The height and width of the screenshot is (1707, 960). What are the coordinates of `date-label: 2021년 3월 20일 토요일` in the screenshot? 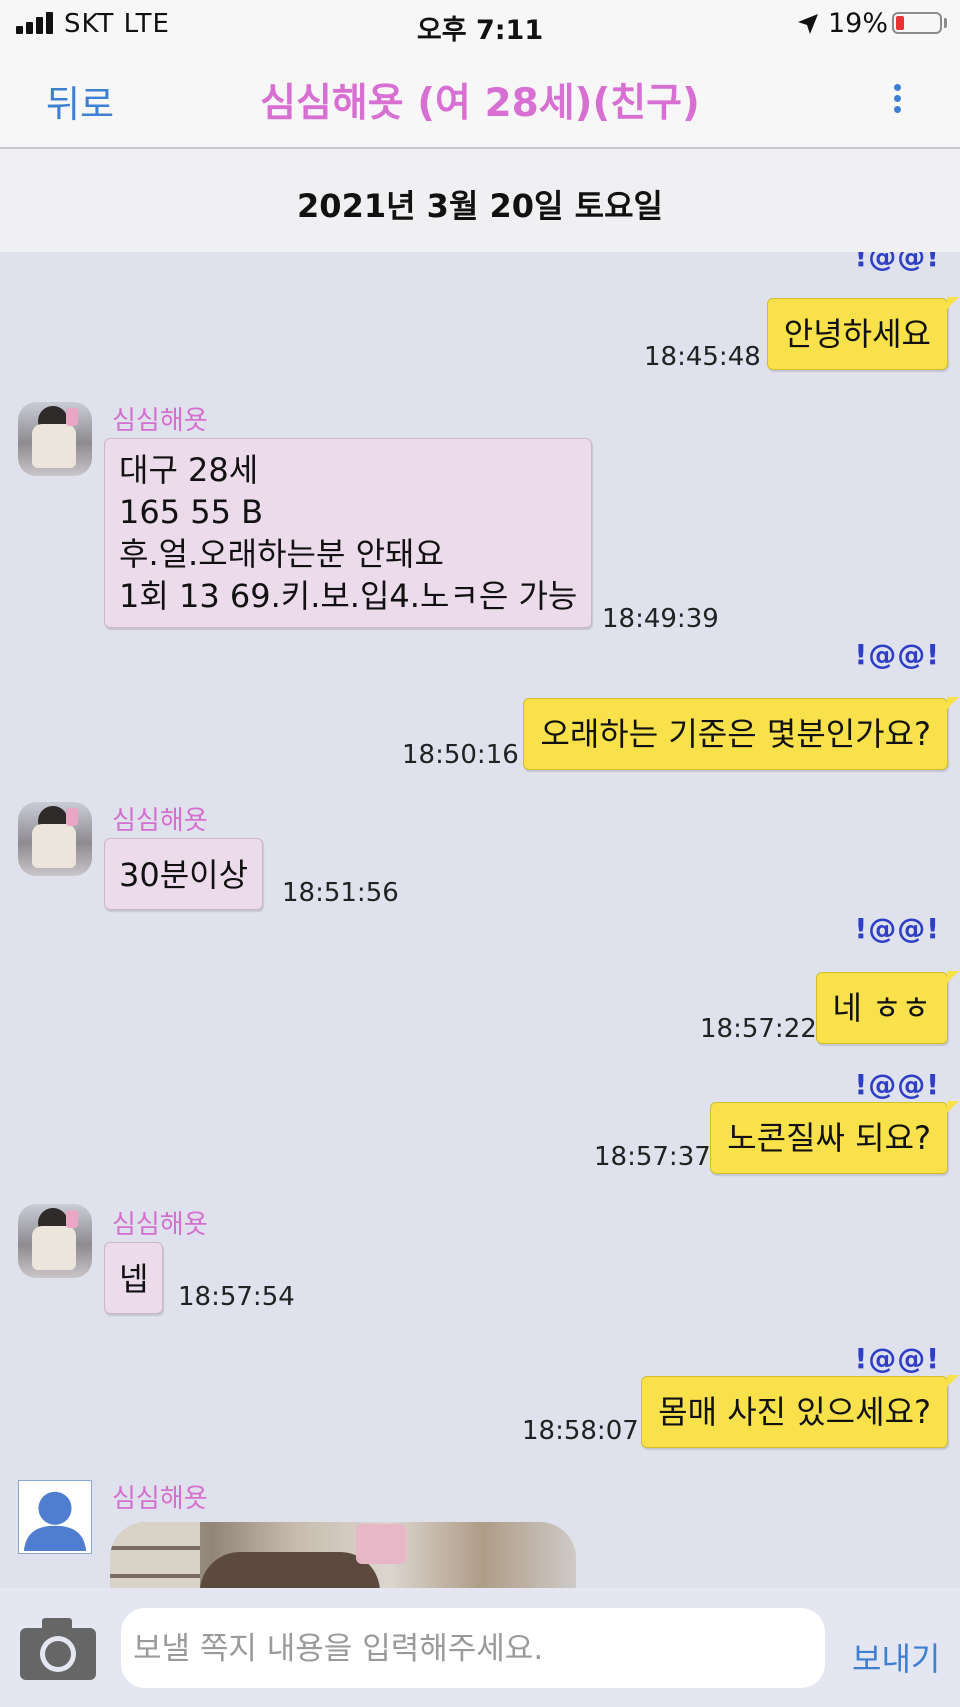 It's located at (480, 206).